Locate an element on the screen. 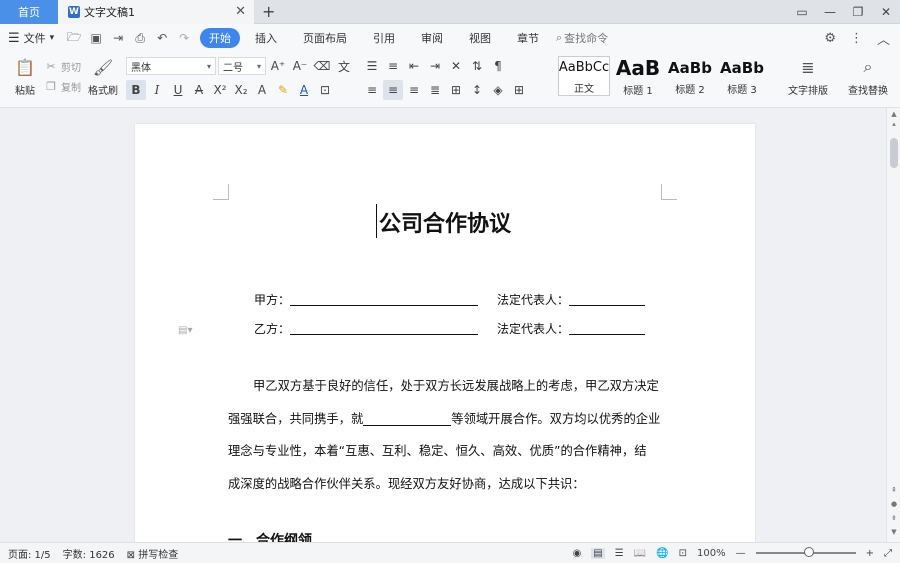  document-title: 公司合作协议 is located at coordinates (445, 222).